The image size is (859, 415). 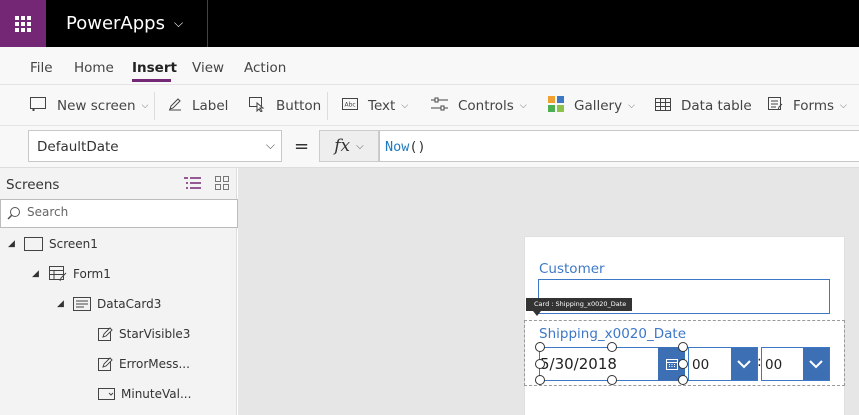 I want to click on text-label: Text, so click(x=382, y=106).